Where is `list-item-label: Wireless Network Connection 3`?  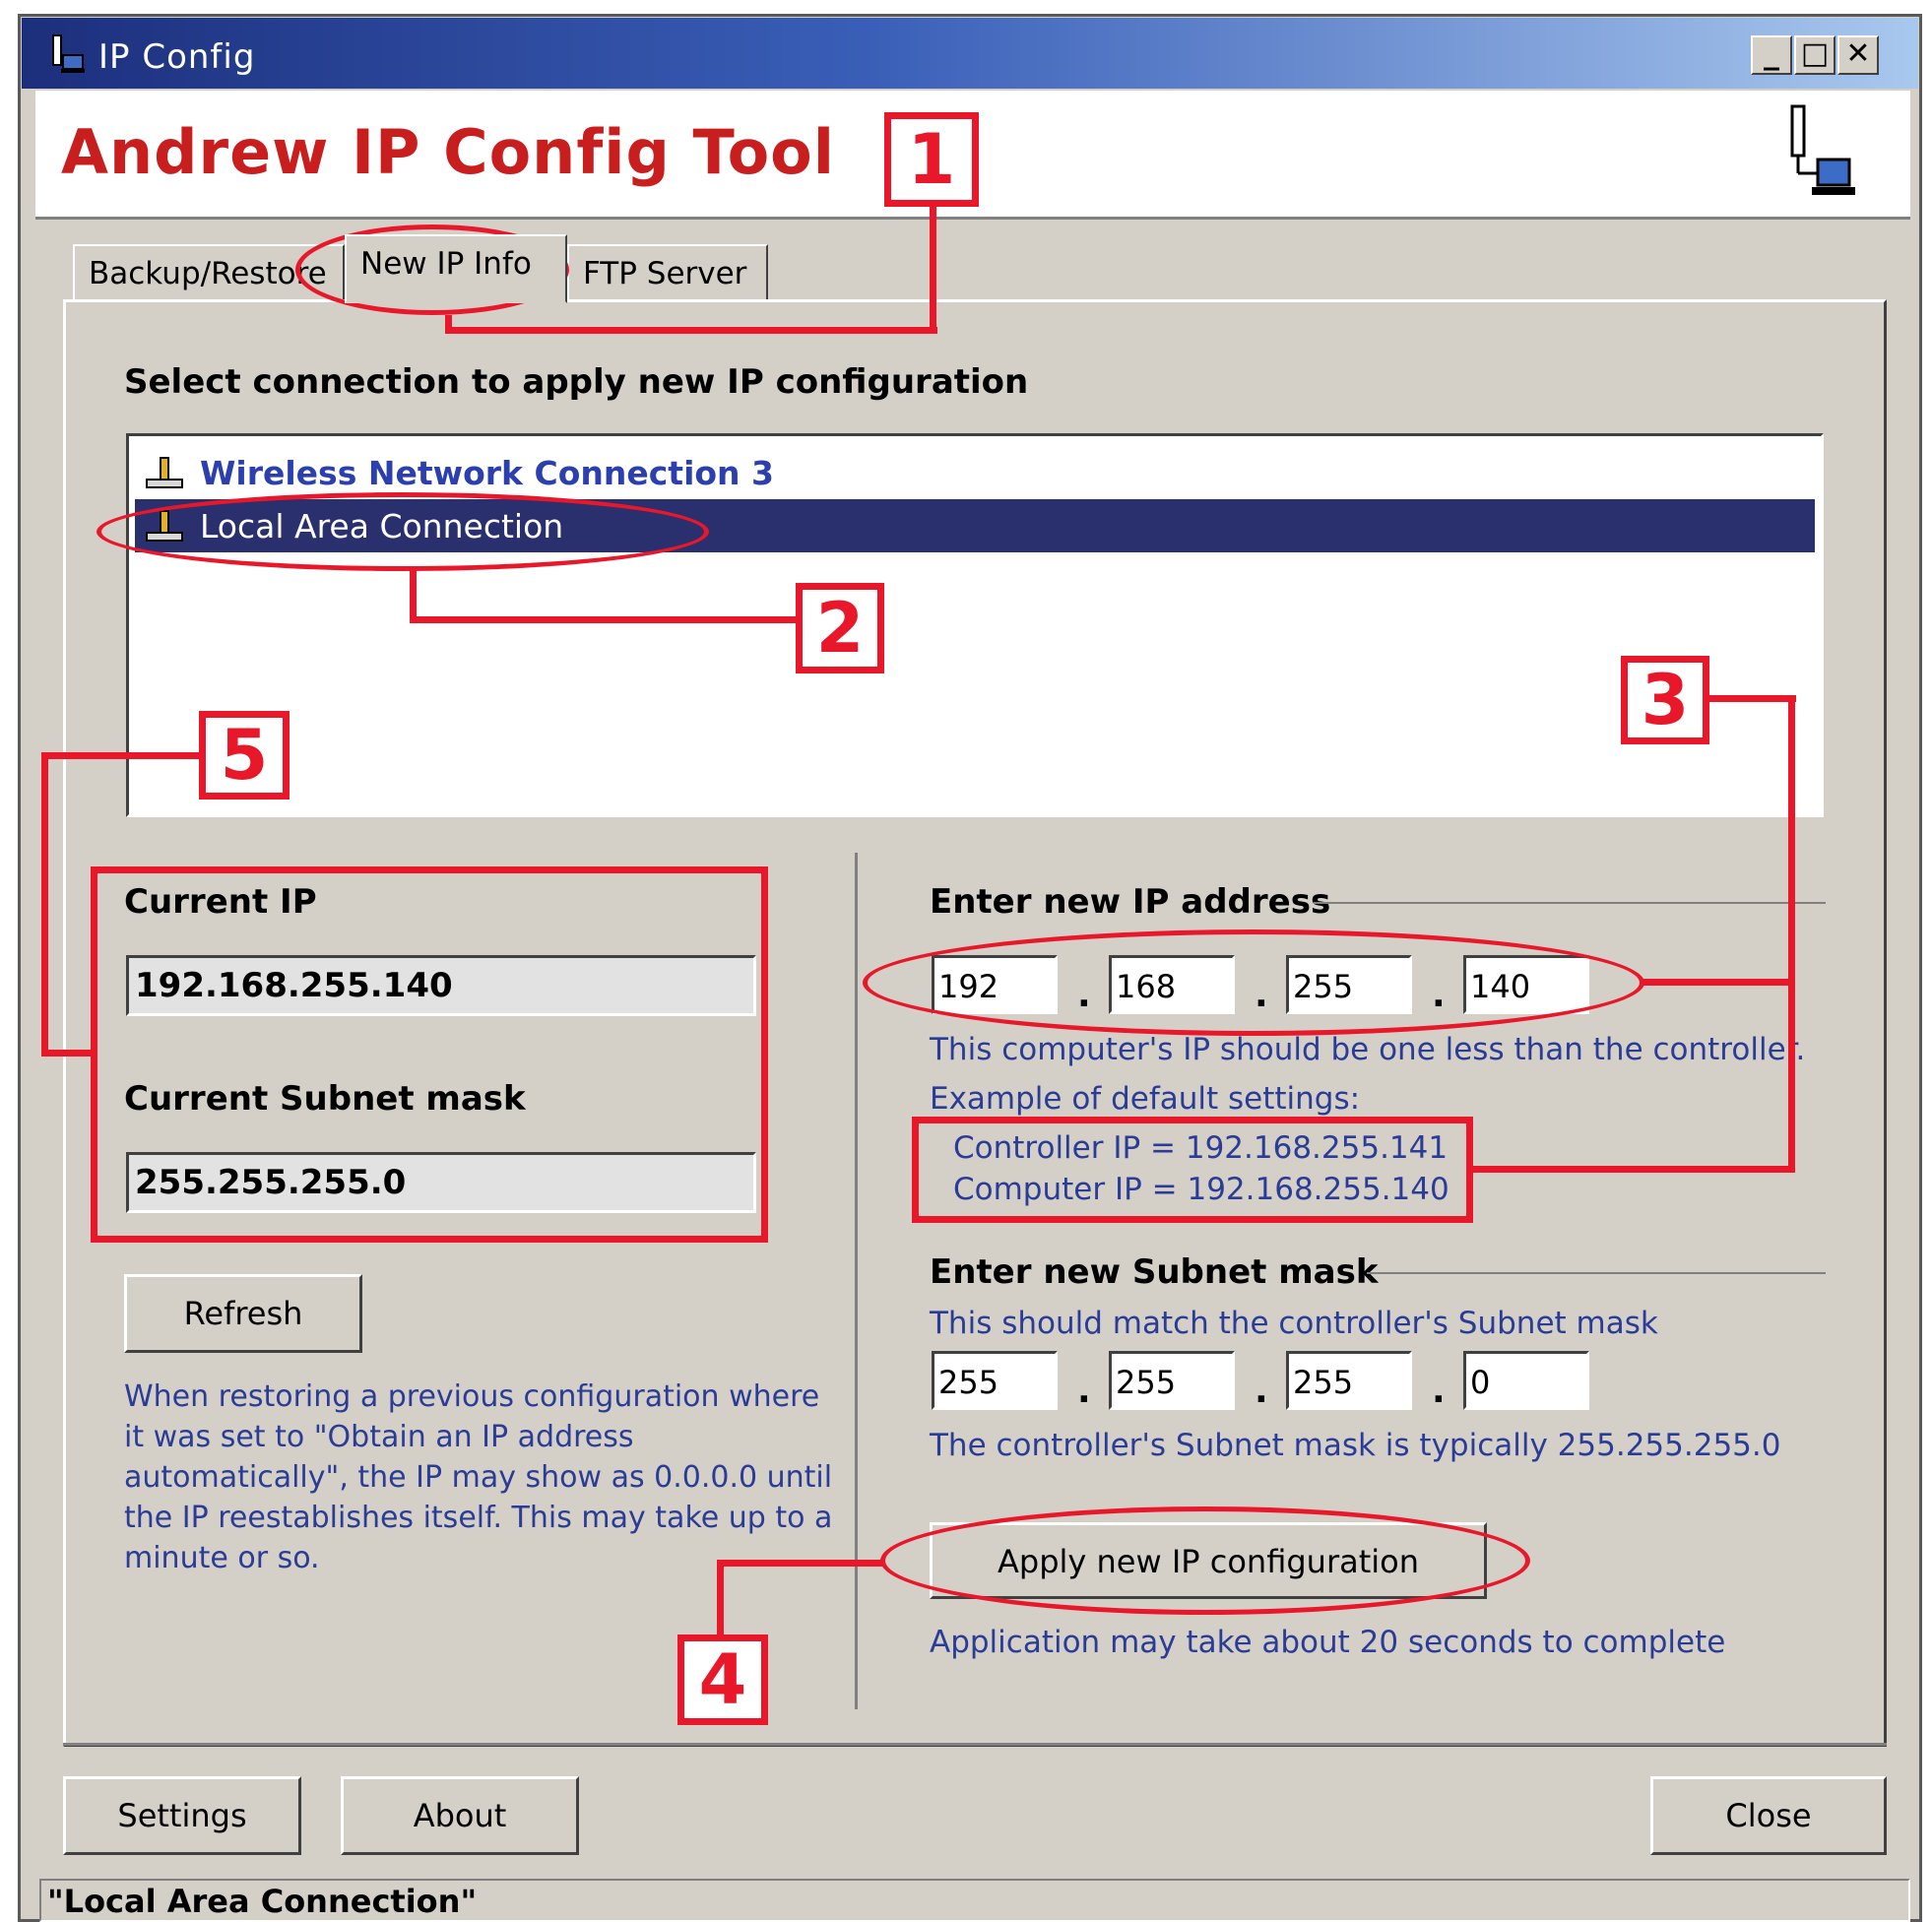 list-item-label: Wireless Network Connection 3 is located at coordinates (487, 473).